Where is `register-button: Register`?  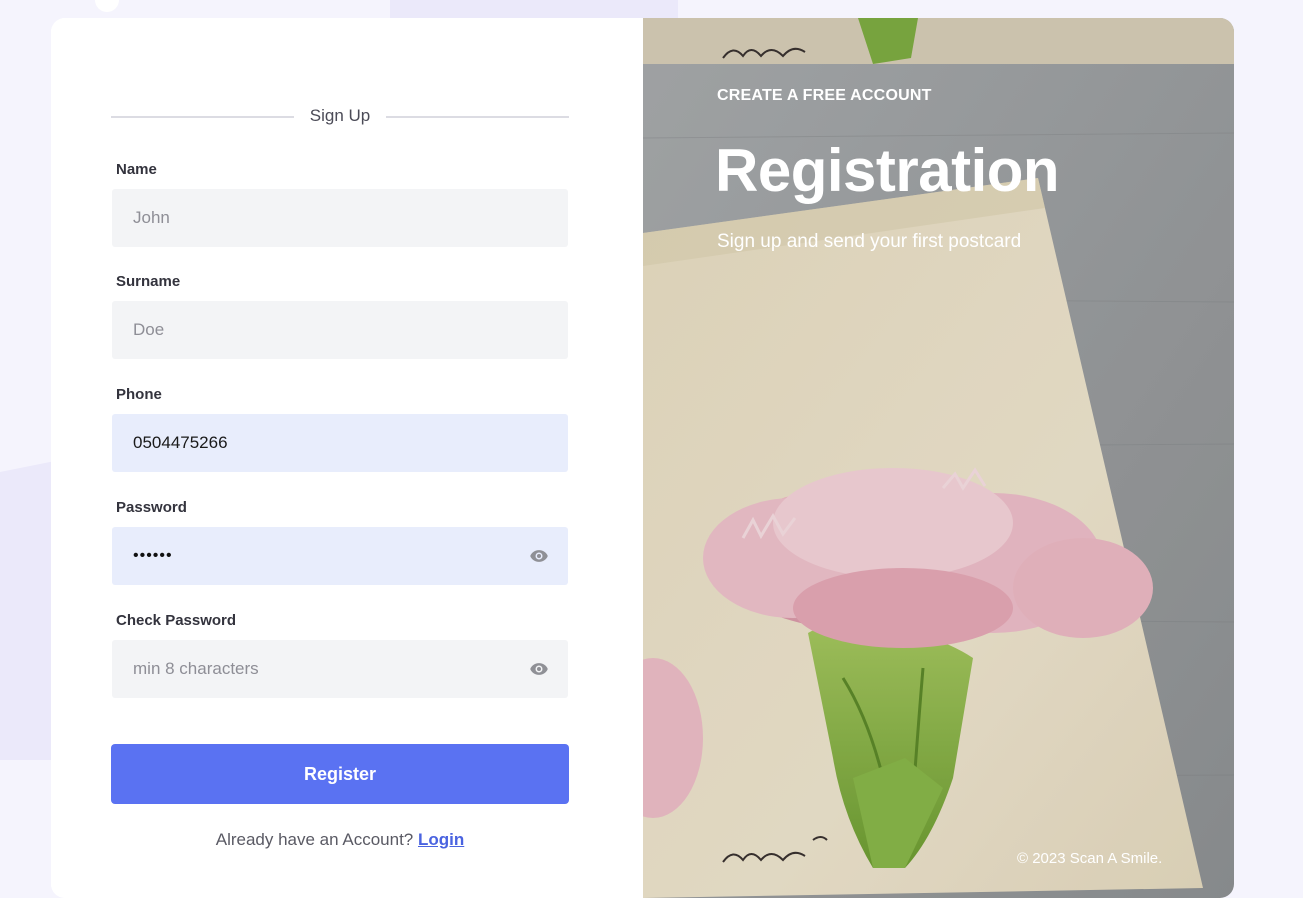
register-button: Register is located at coordinates (340, 774).